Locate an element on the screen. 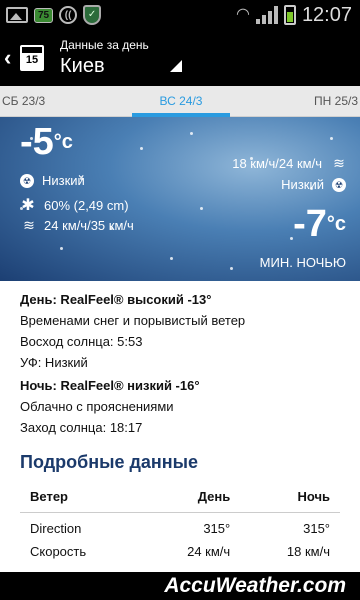  night-min-label: МИН. НОЧЬЮ is located at coordinates (302, 262).